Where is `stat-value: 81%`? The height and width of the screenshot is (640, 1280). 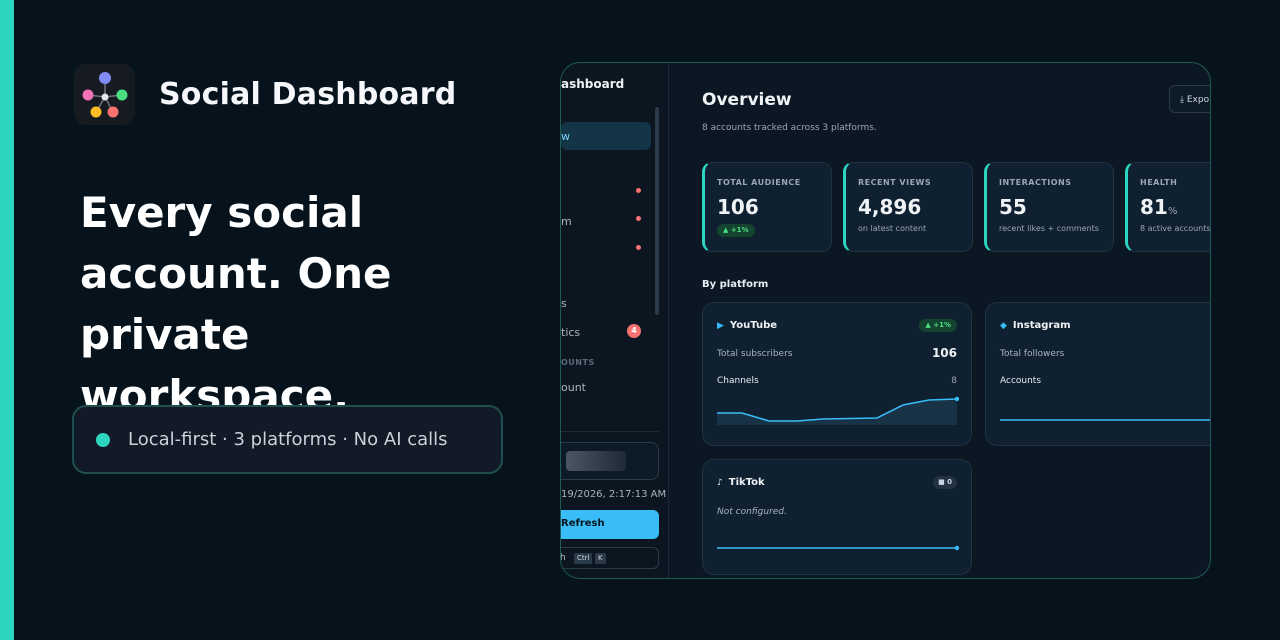
stat-value: 81% is located at coordinates (1158, 207).